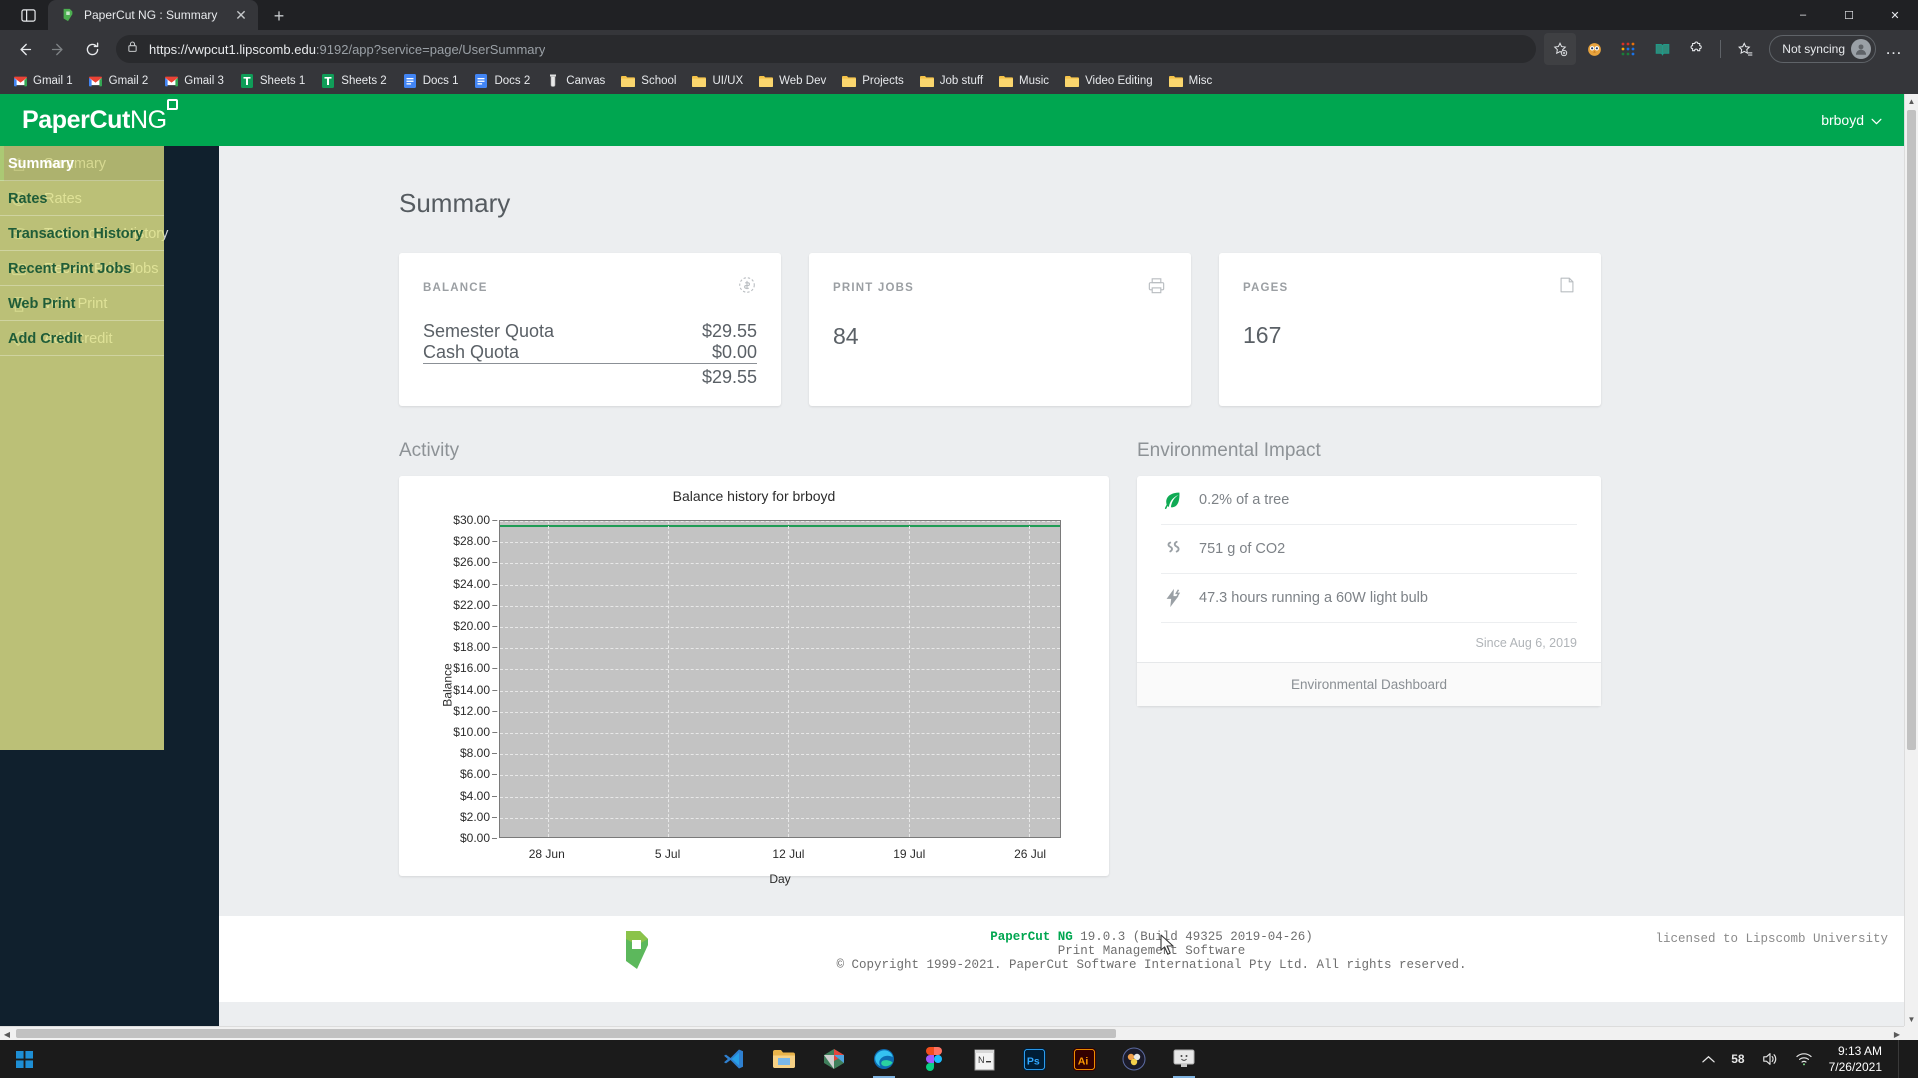  I want to click on balance-row: Cash Quota $0.00, so click(590, 352).